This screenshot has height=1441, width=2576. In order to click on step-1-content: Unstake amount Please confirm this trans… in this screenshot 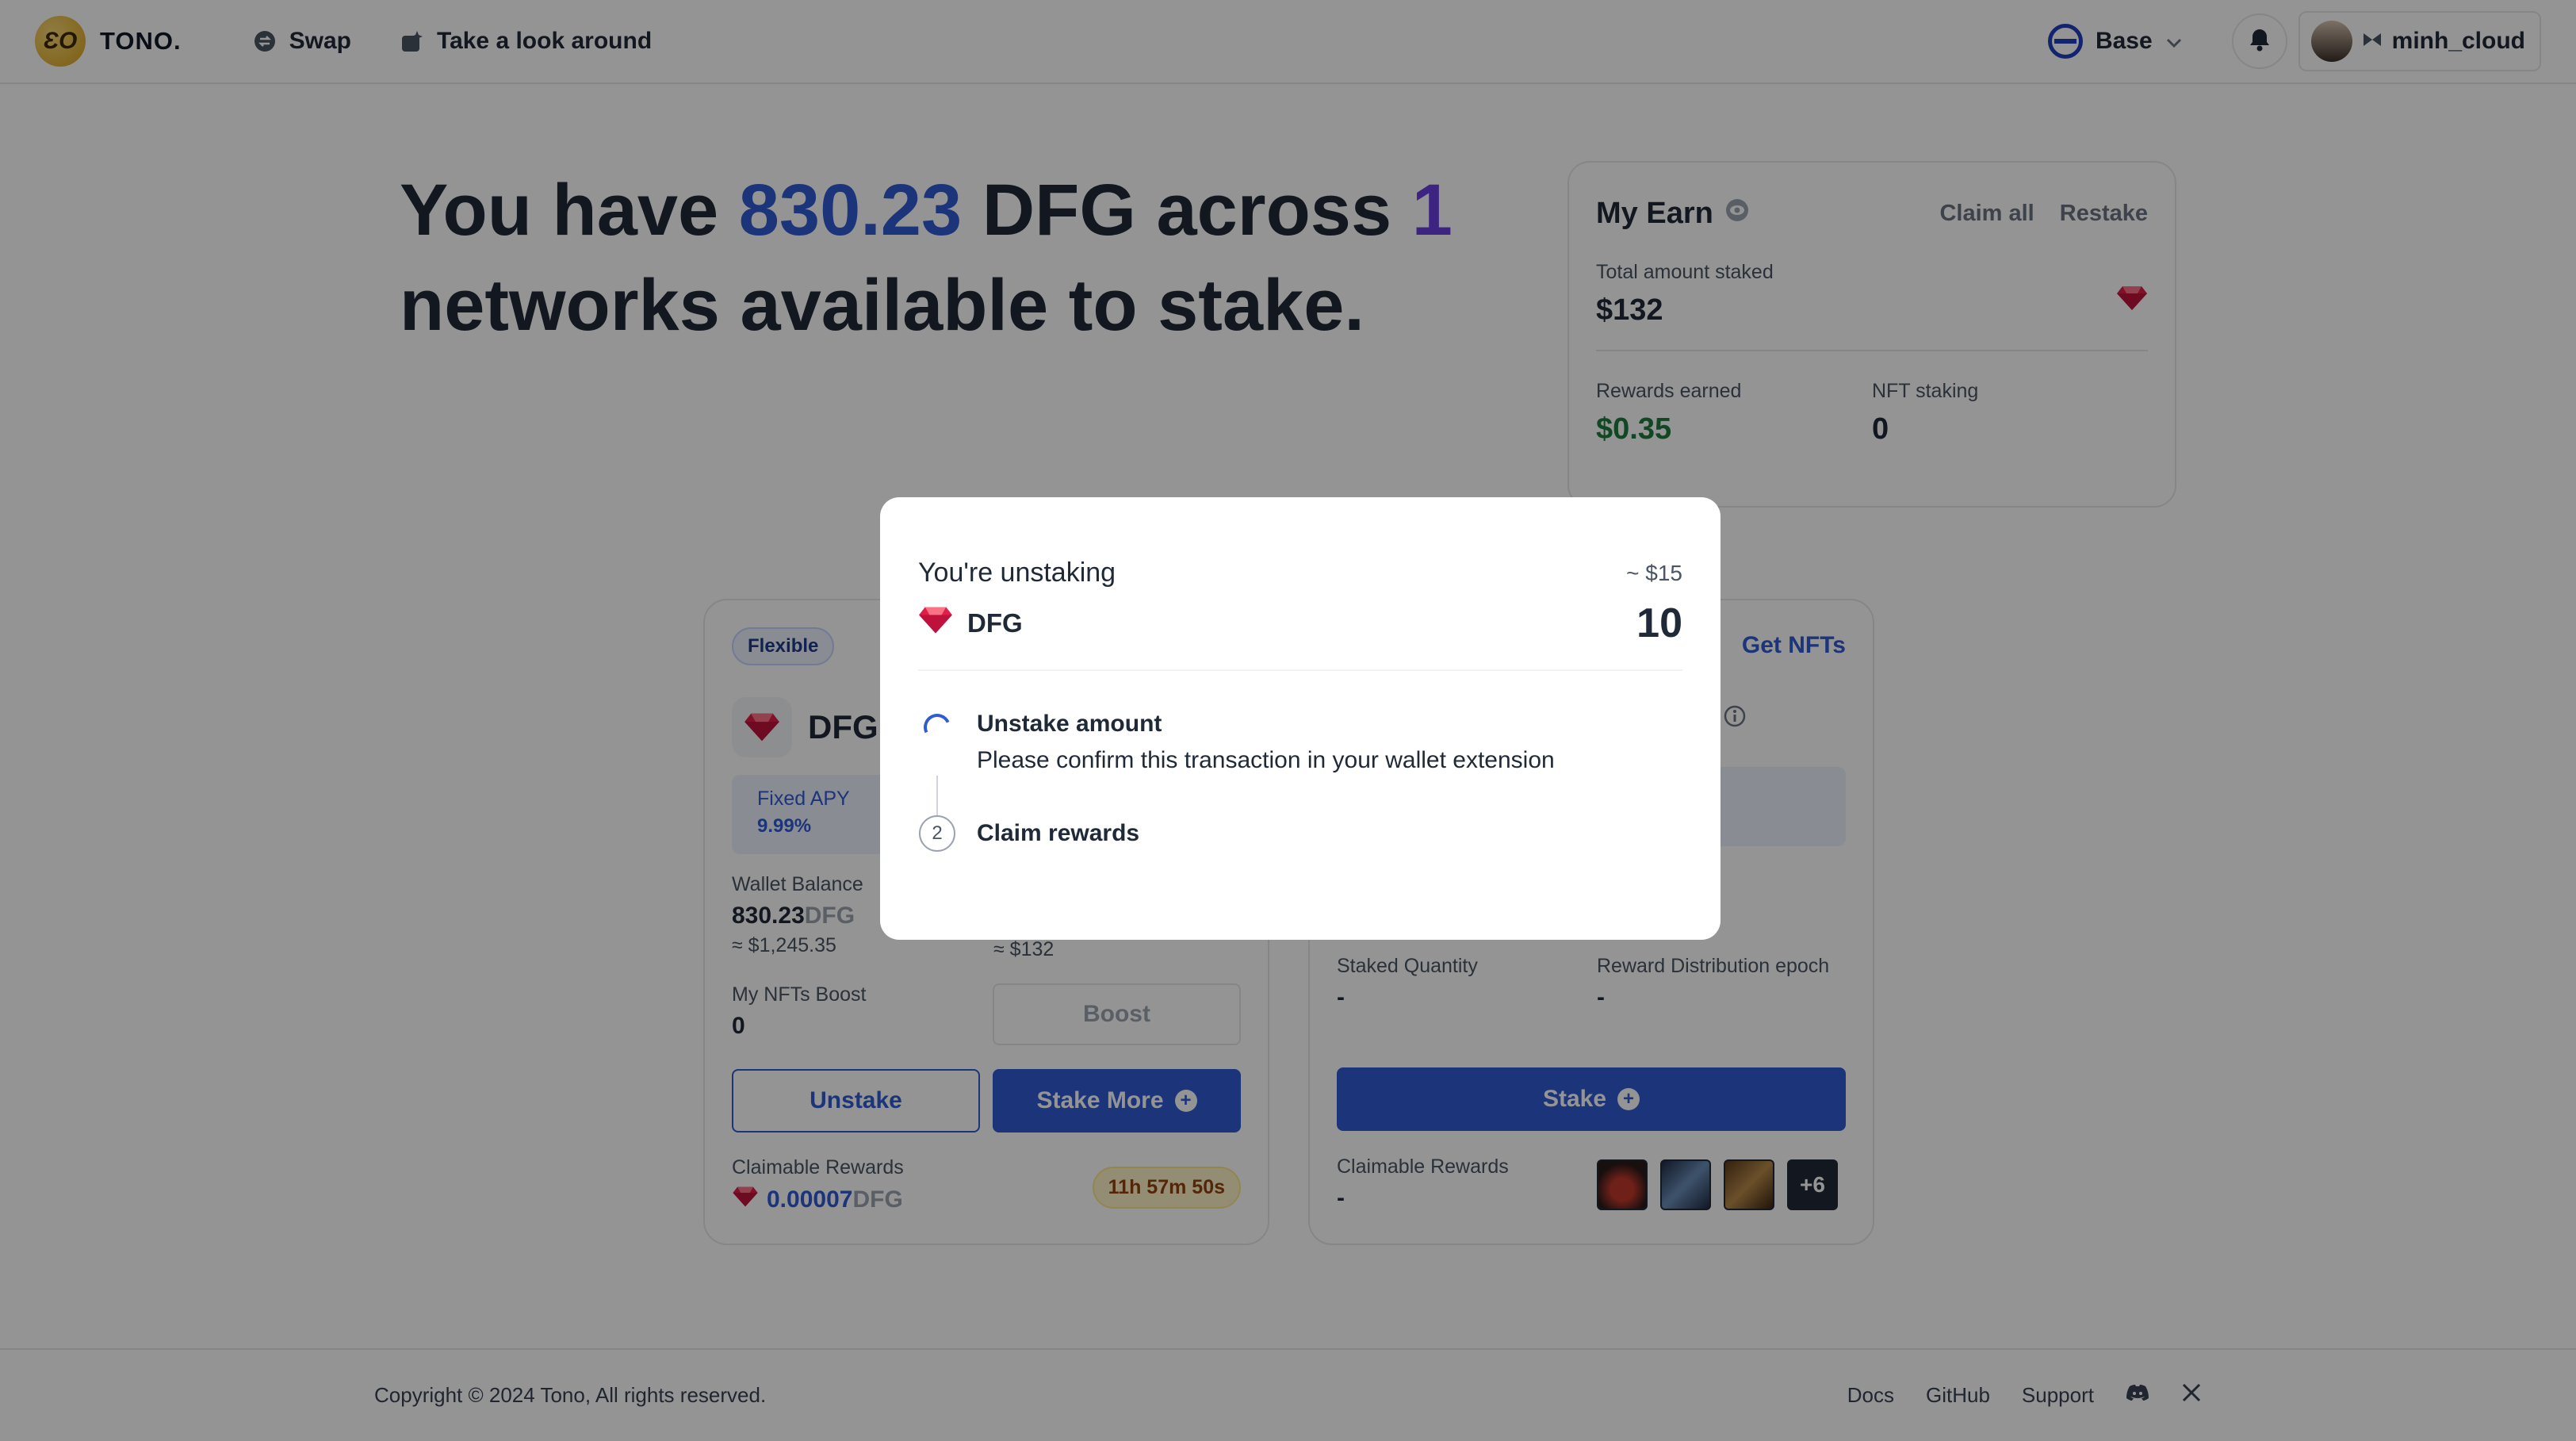, I will do `click(1266, 742)`.